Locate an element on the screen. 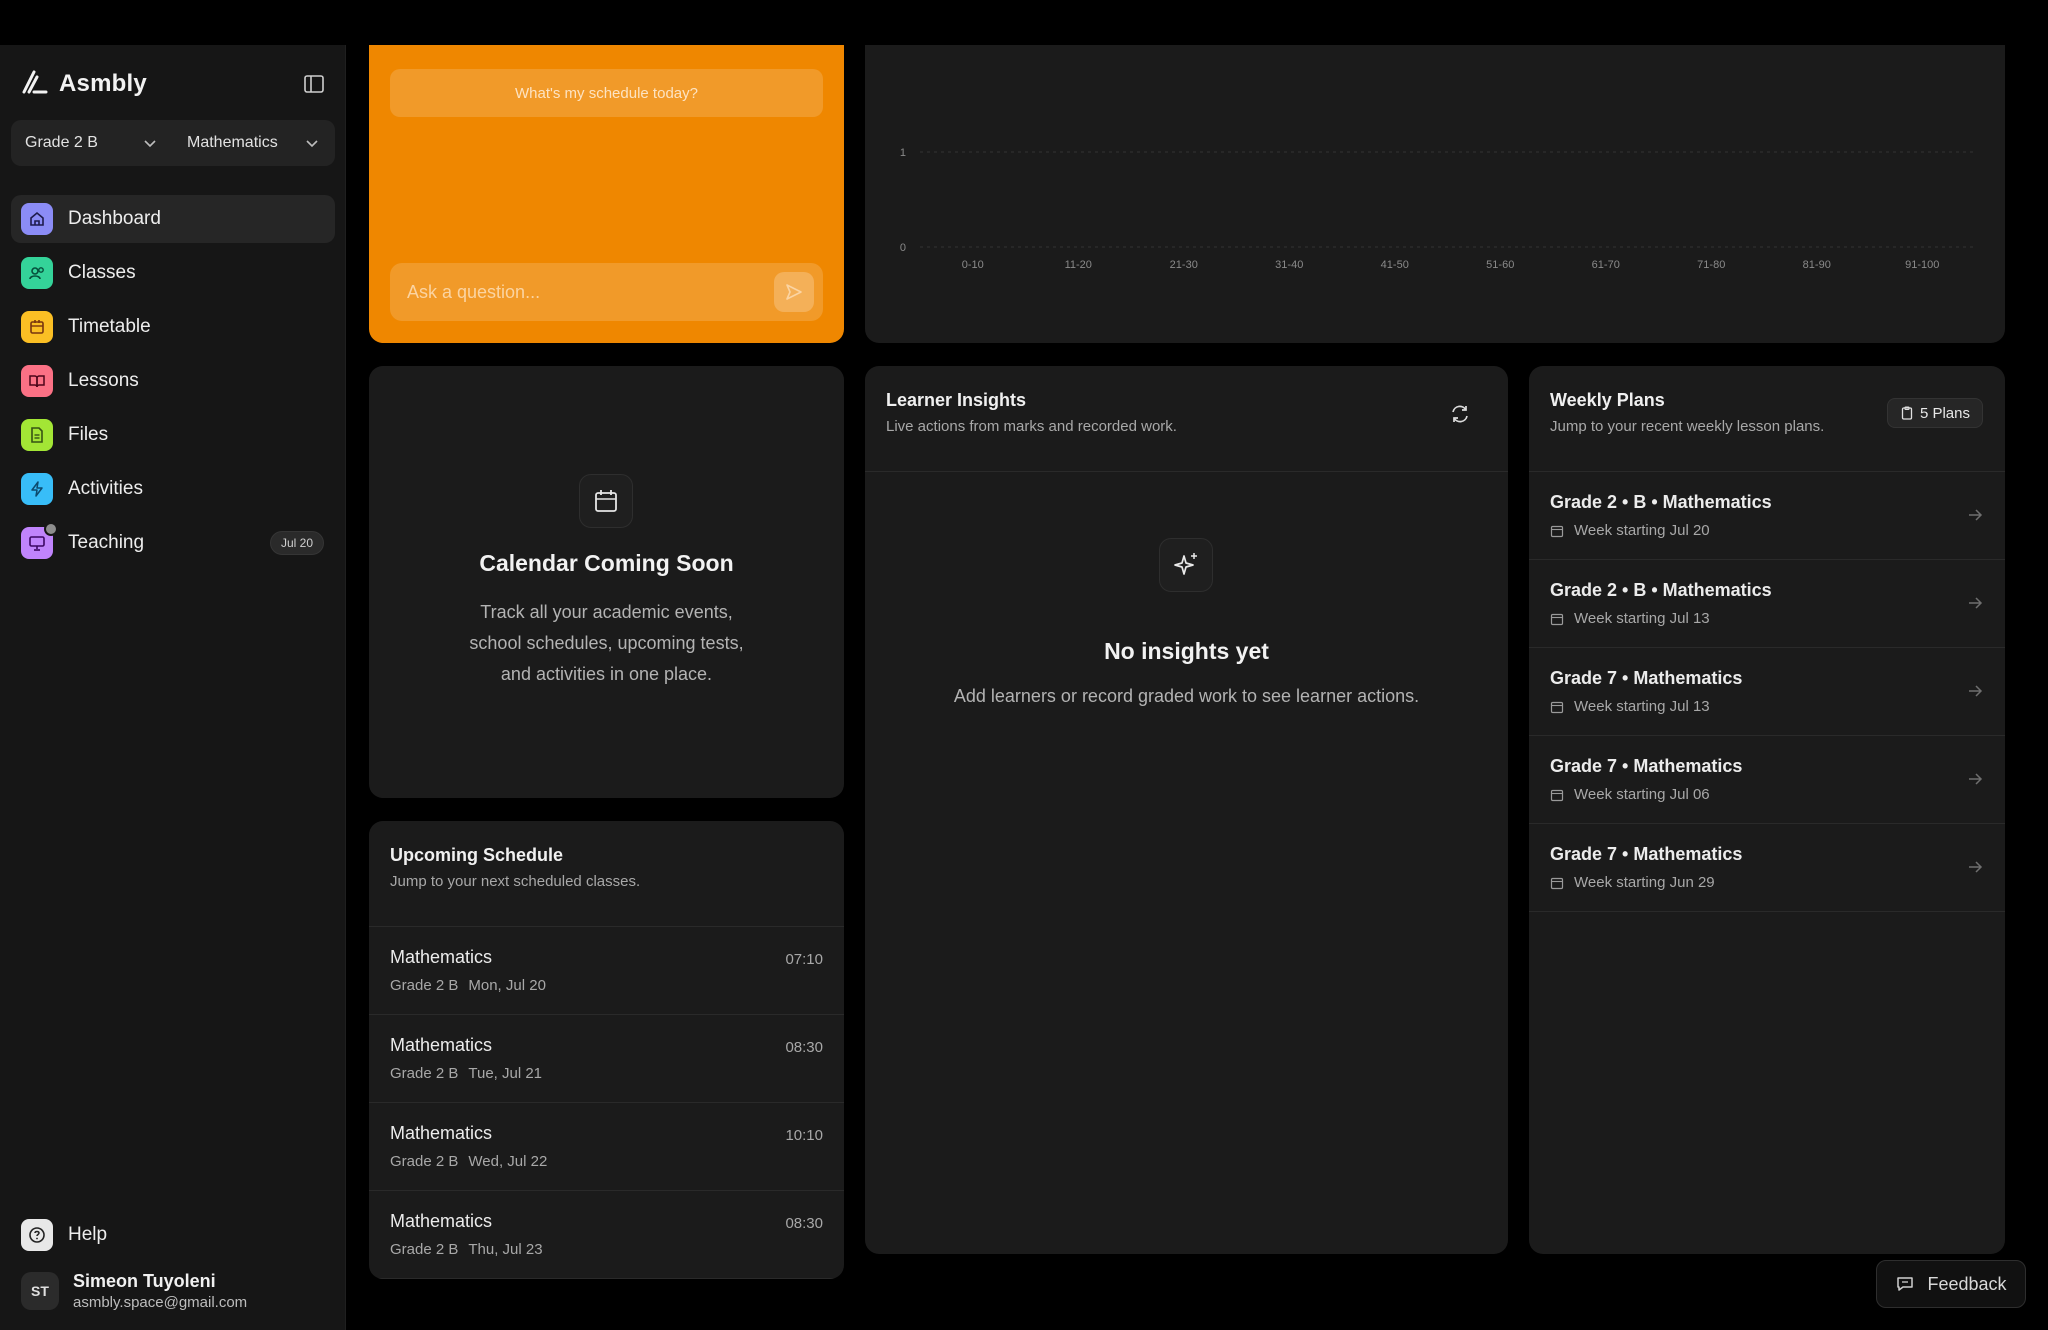 Image resolution: width=2048 pixels, height=1330 pixels. y-tick-label: 0 is located at coordinates (903, 248).